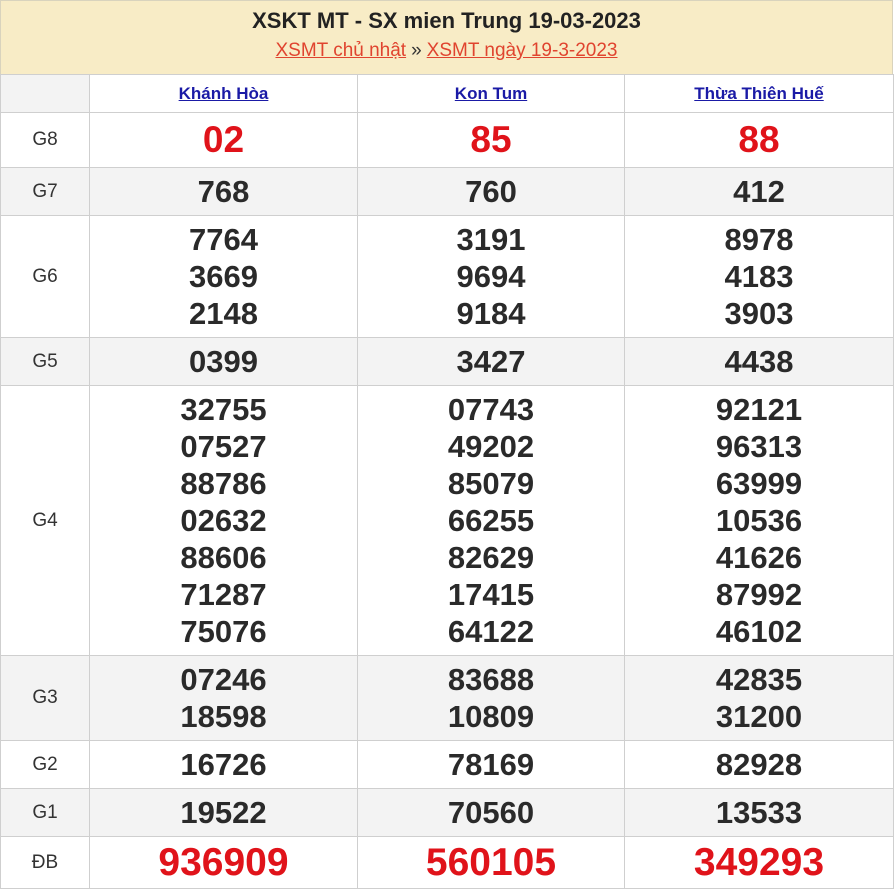  Describe the element at coordinates (223, 557) in the screenshot. I see `prize-number: 88606` at that location.